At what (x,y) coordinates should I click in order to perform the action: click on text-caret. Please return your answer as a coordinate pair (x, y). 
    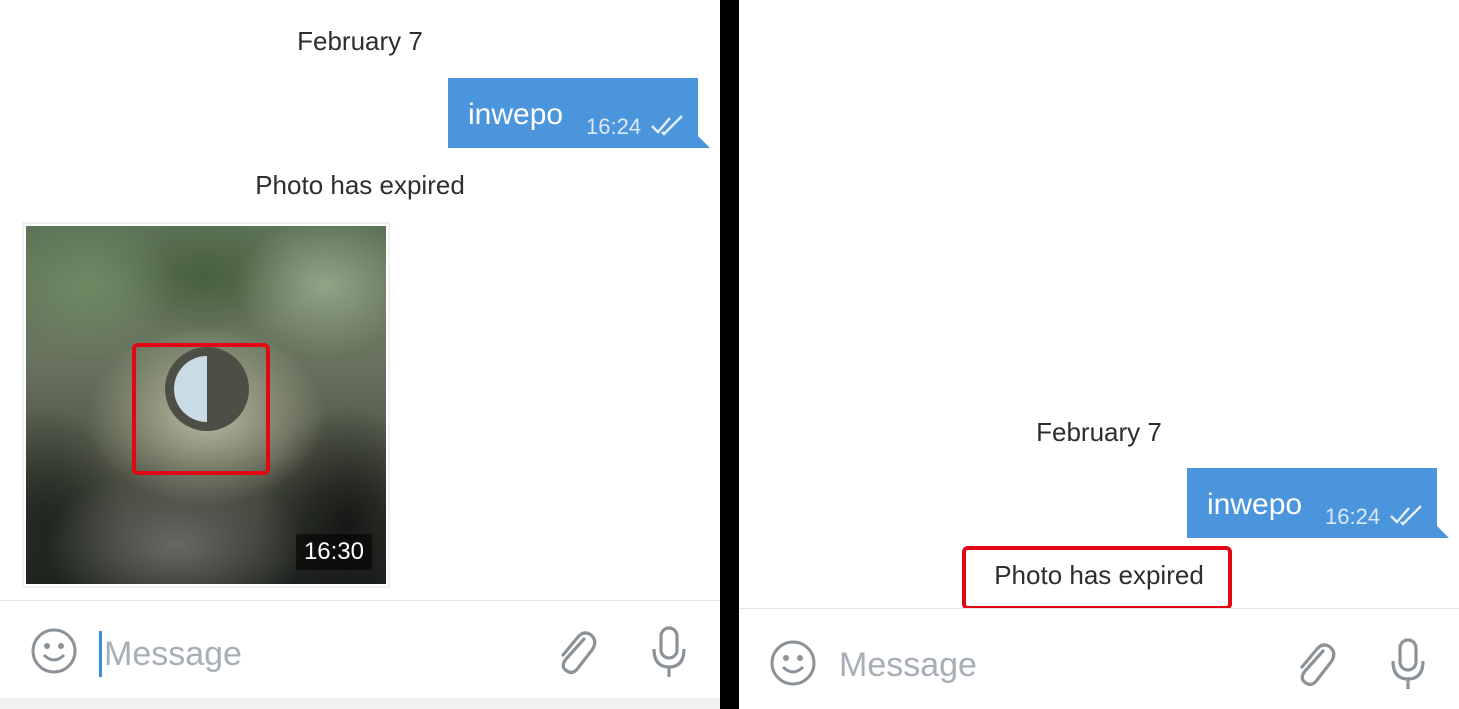
    Looking at the image, I should click on (100, 654).